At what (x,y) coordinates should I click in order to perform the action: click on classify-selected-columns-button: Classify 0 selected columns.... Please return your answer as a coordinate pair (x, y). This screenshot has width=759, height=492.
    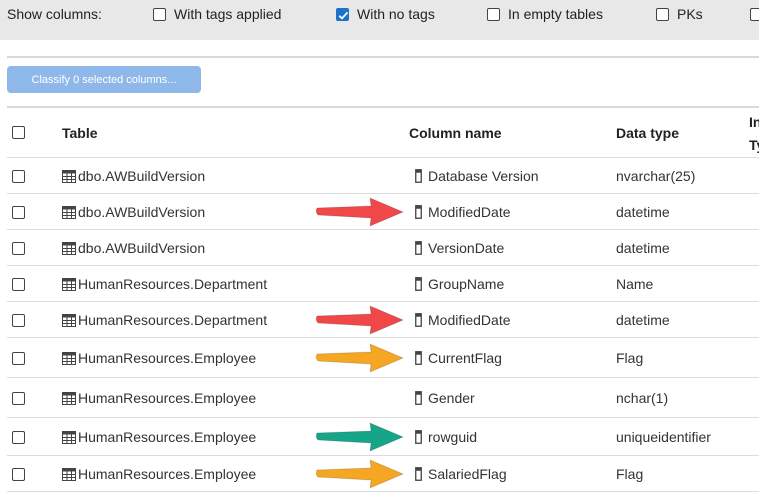
    Looking at the image, I should click on (104, 79).